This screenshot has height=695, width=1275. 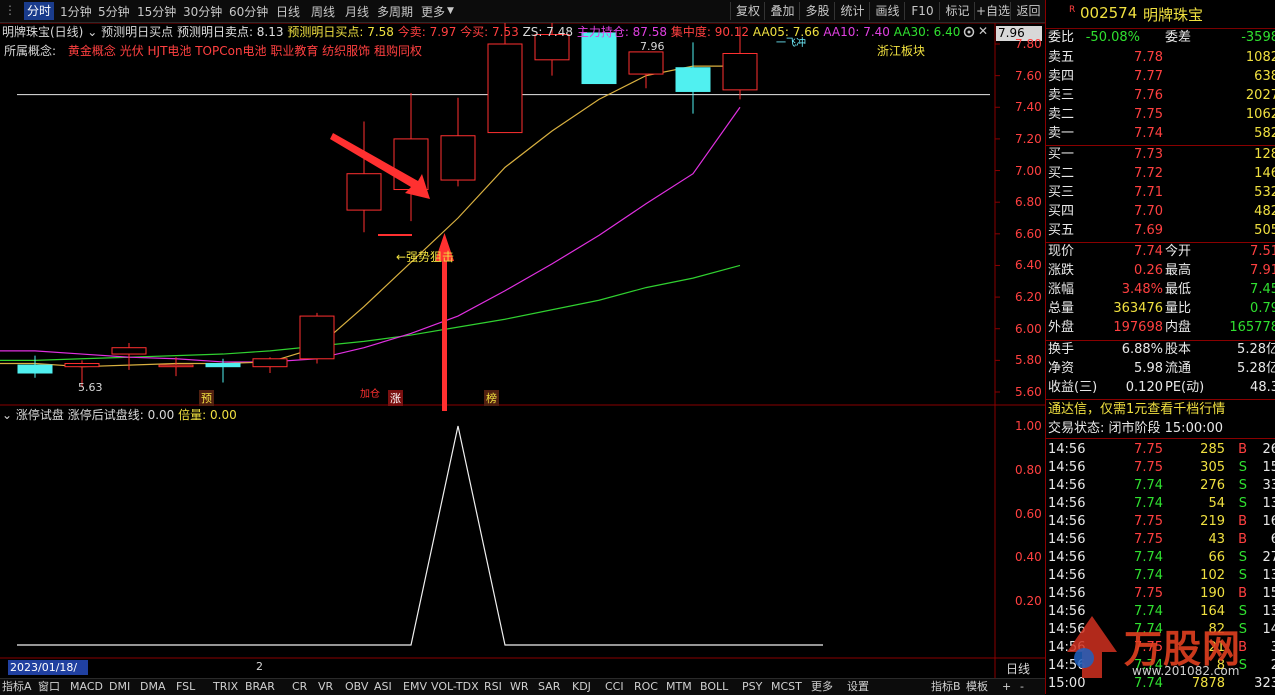 I want to click on indicator-tab-5: FSL, so click(x=185, y=687).